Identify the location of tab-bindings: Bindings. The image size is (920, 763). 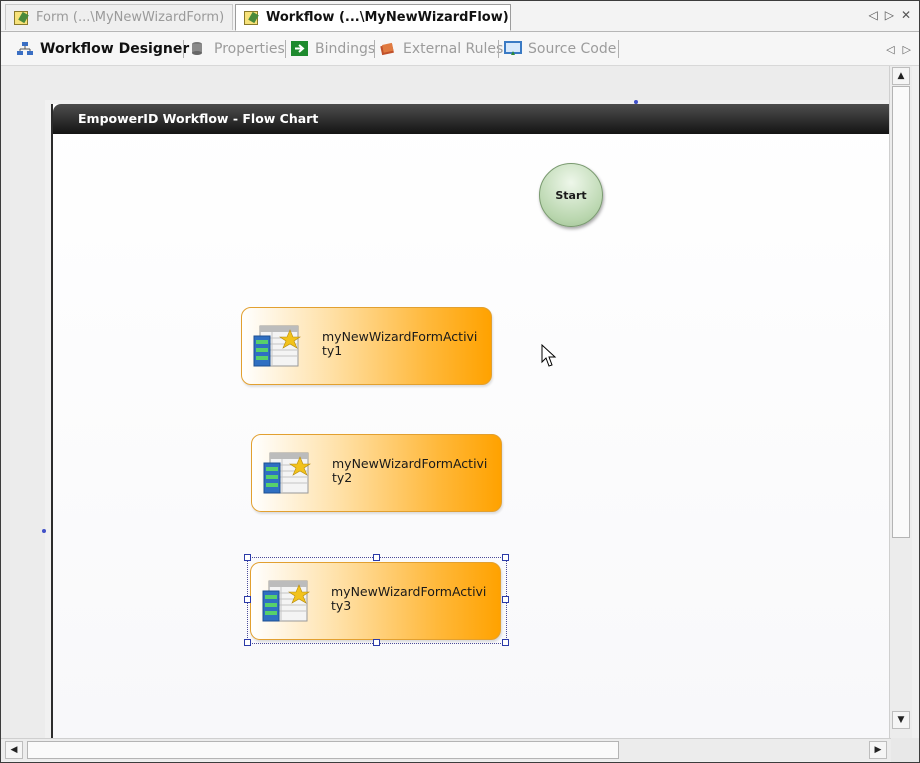
(333, 49).